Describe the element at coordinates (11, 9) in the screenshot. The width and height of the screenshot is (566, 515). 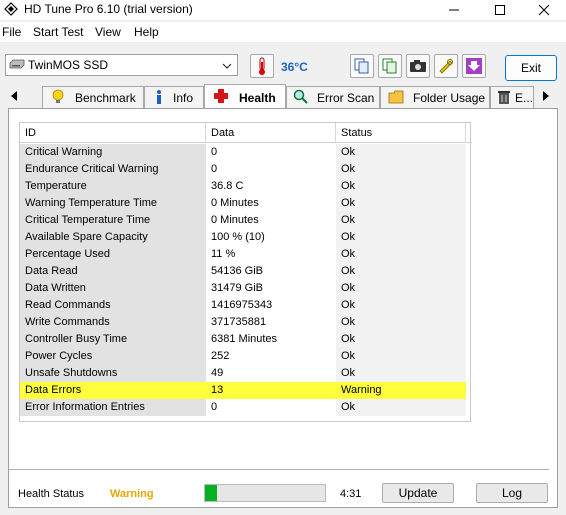
I see `hdtune-logo-icon` at that location.